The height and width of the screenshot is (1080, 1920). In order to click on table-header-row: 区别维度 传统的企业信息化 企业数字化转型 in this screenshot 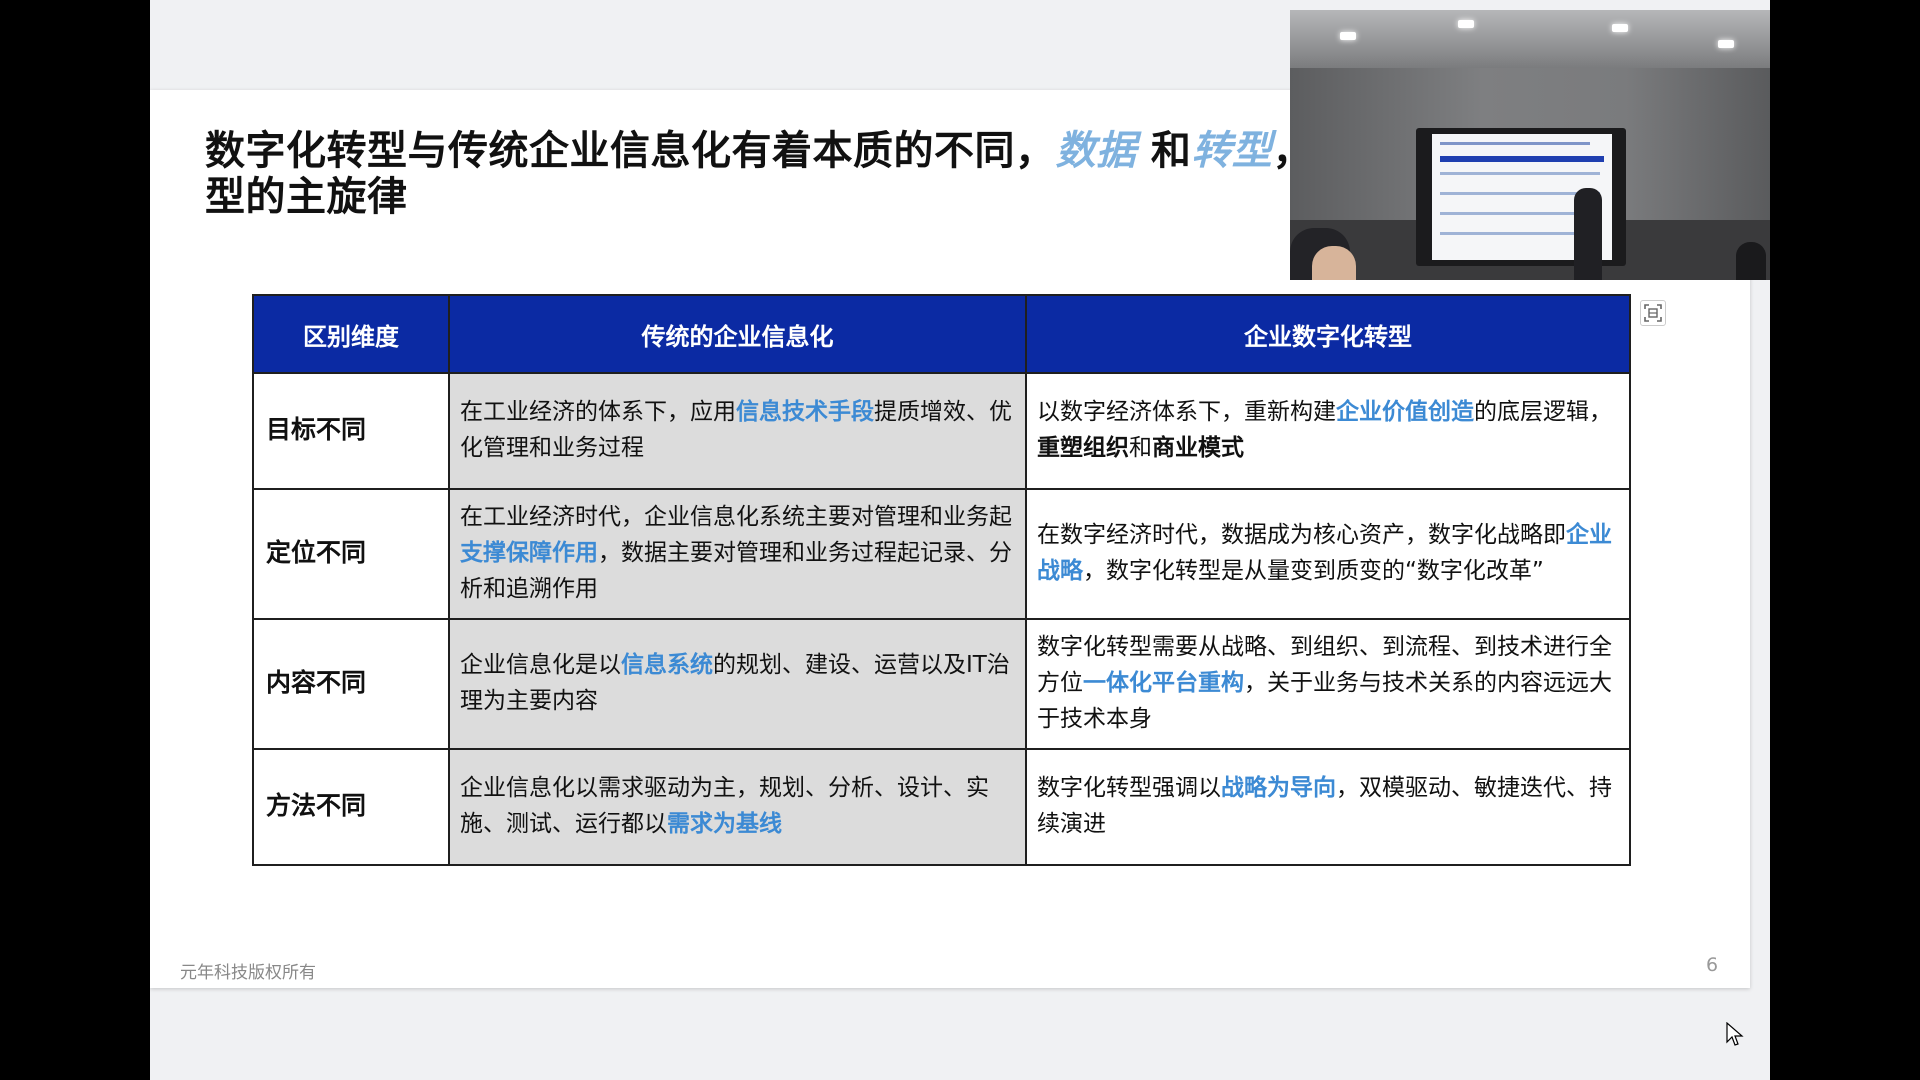, I will do `click(941, 334)`.